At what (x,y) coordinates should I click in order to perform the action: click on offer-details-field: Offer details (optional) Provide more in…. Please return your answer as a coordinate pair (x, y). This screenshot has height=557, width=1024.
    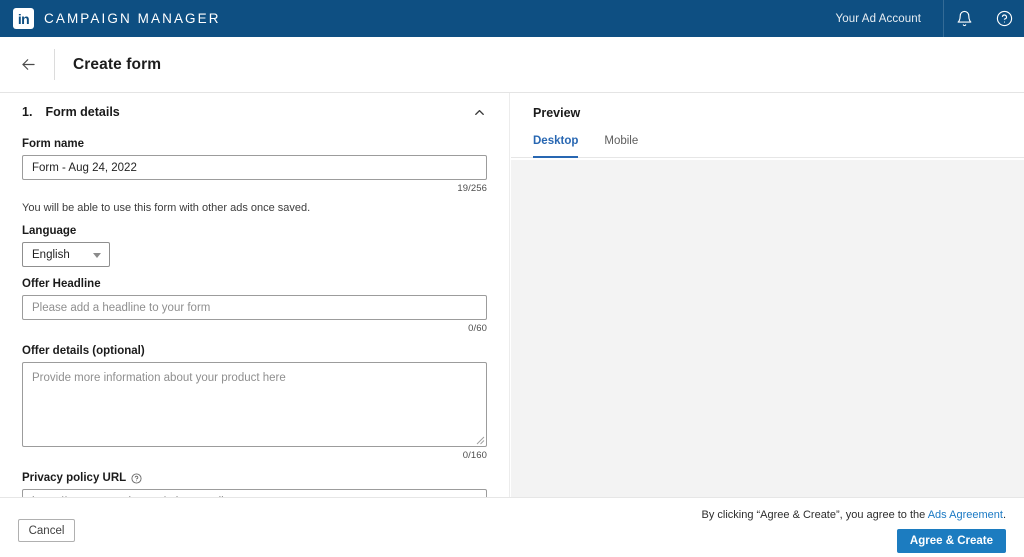
    Looking at the image, I should click on (254, 403).